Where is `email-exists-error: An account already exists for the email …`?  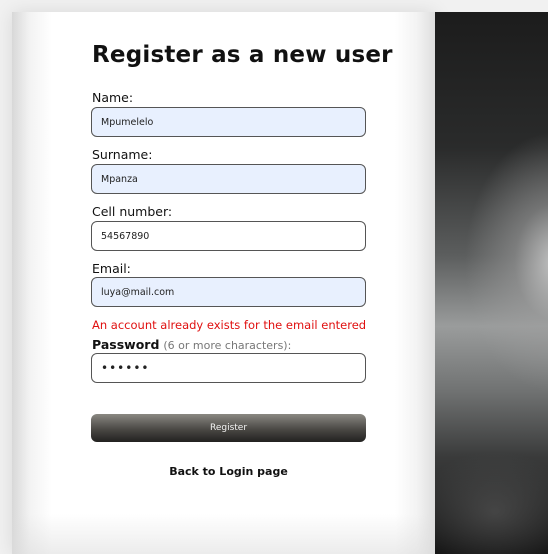
email-exists-error: An account already exists for the email … is located at coordinates (229, 325).